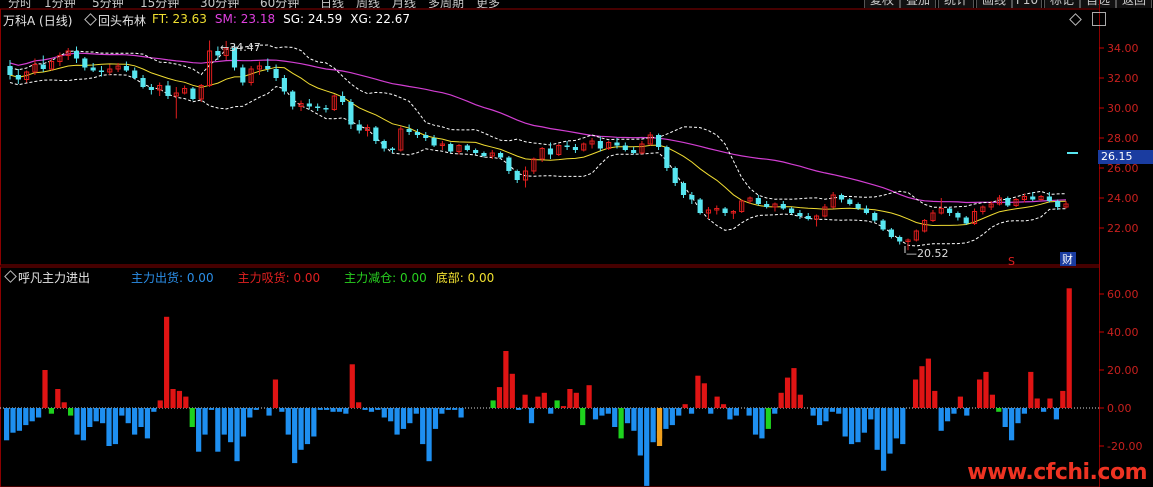 Image resolution: width=1153 pixels, height=487 pixels. I want to click on maximize-icon, so click(1099, 19).